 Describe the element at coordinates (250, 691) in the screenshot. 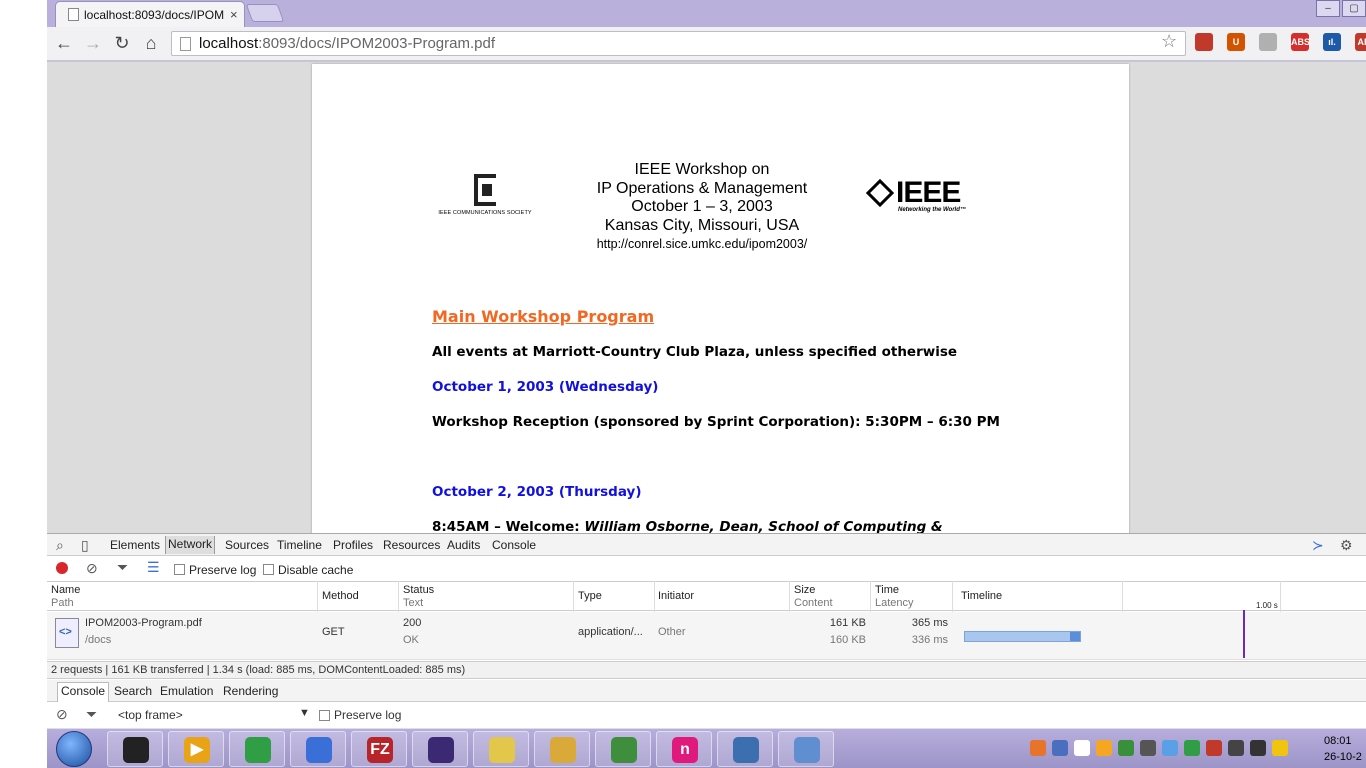

I see `drawer-tab-rendering: Rendering` at that location.